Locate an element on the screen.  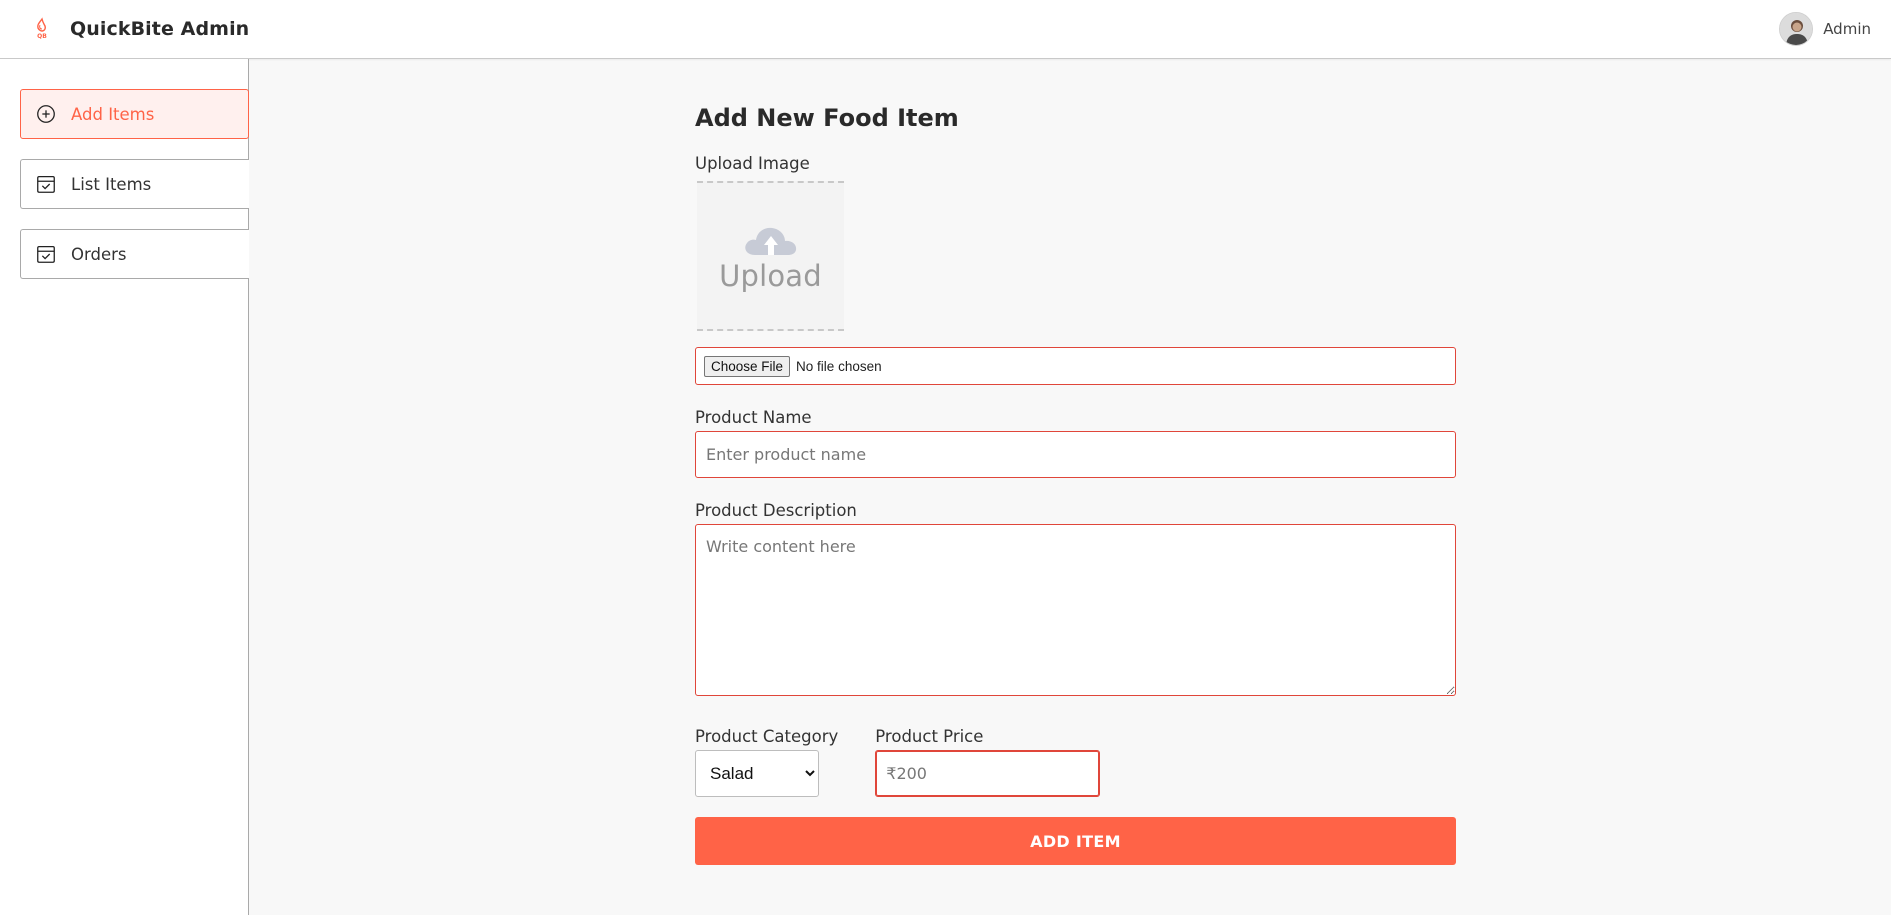
profile-menu: Admin is located at coordinates (1825, 29).